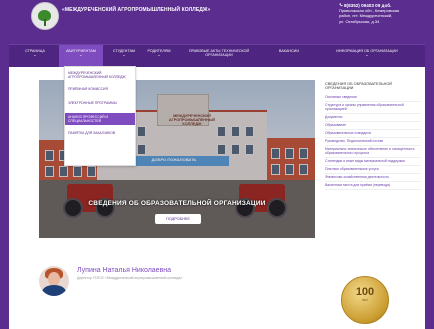 The width and height of the screenshot is (434, 329). Describe the element at coordinates (373, 170) in the screenshot. I see `sidebar-link: Платные образовательные услуги` at that location.